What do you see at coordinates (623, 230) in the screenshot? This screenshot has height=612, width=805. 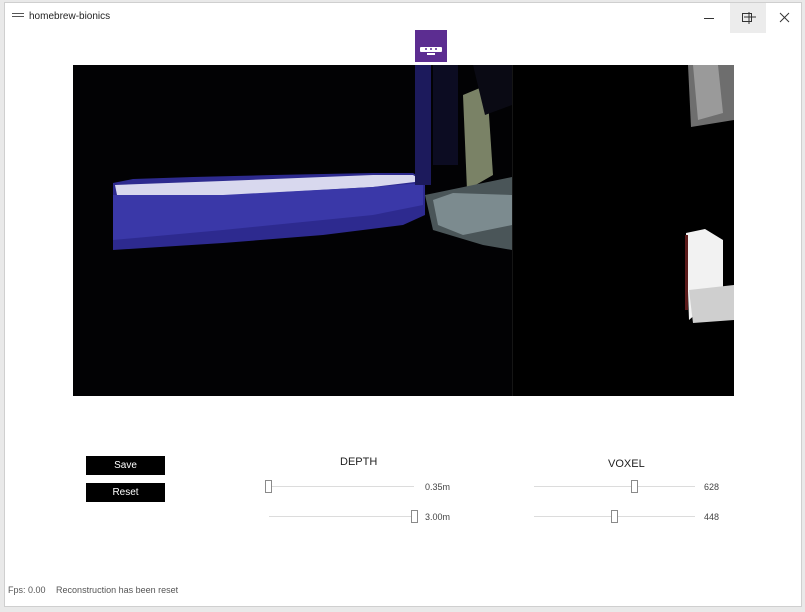 I see `depth-view` at bounding box center [623, 230].